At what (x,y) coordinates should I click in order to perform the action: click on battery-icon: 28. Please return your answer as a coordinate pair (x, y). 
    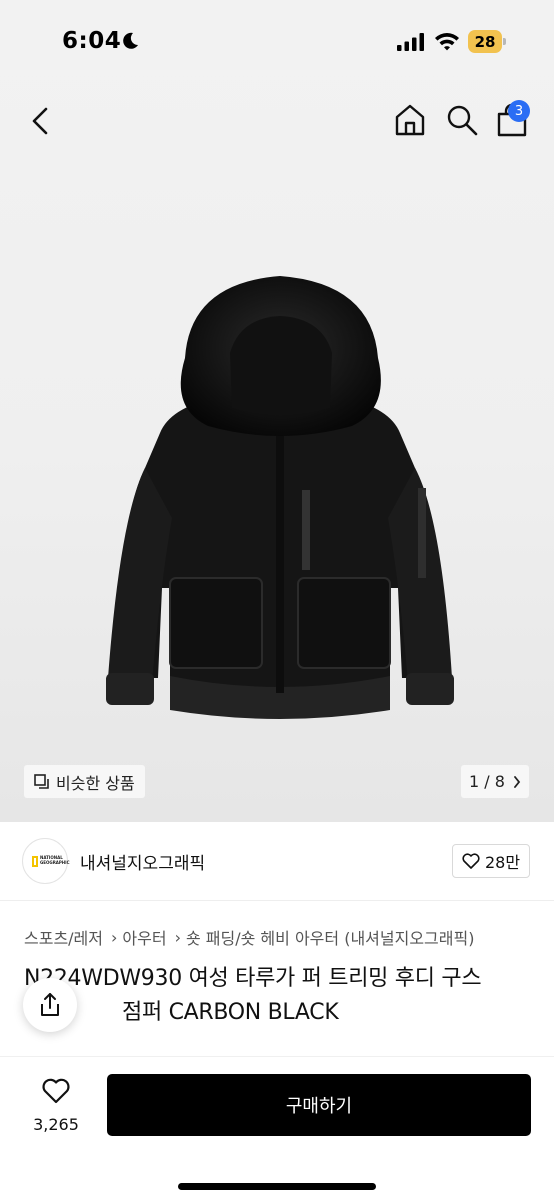
    Looking at the image, I should click on (487, 41).